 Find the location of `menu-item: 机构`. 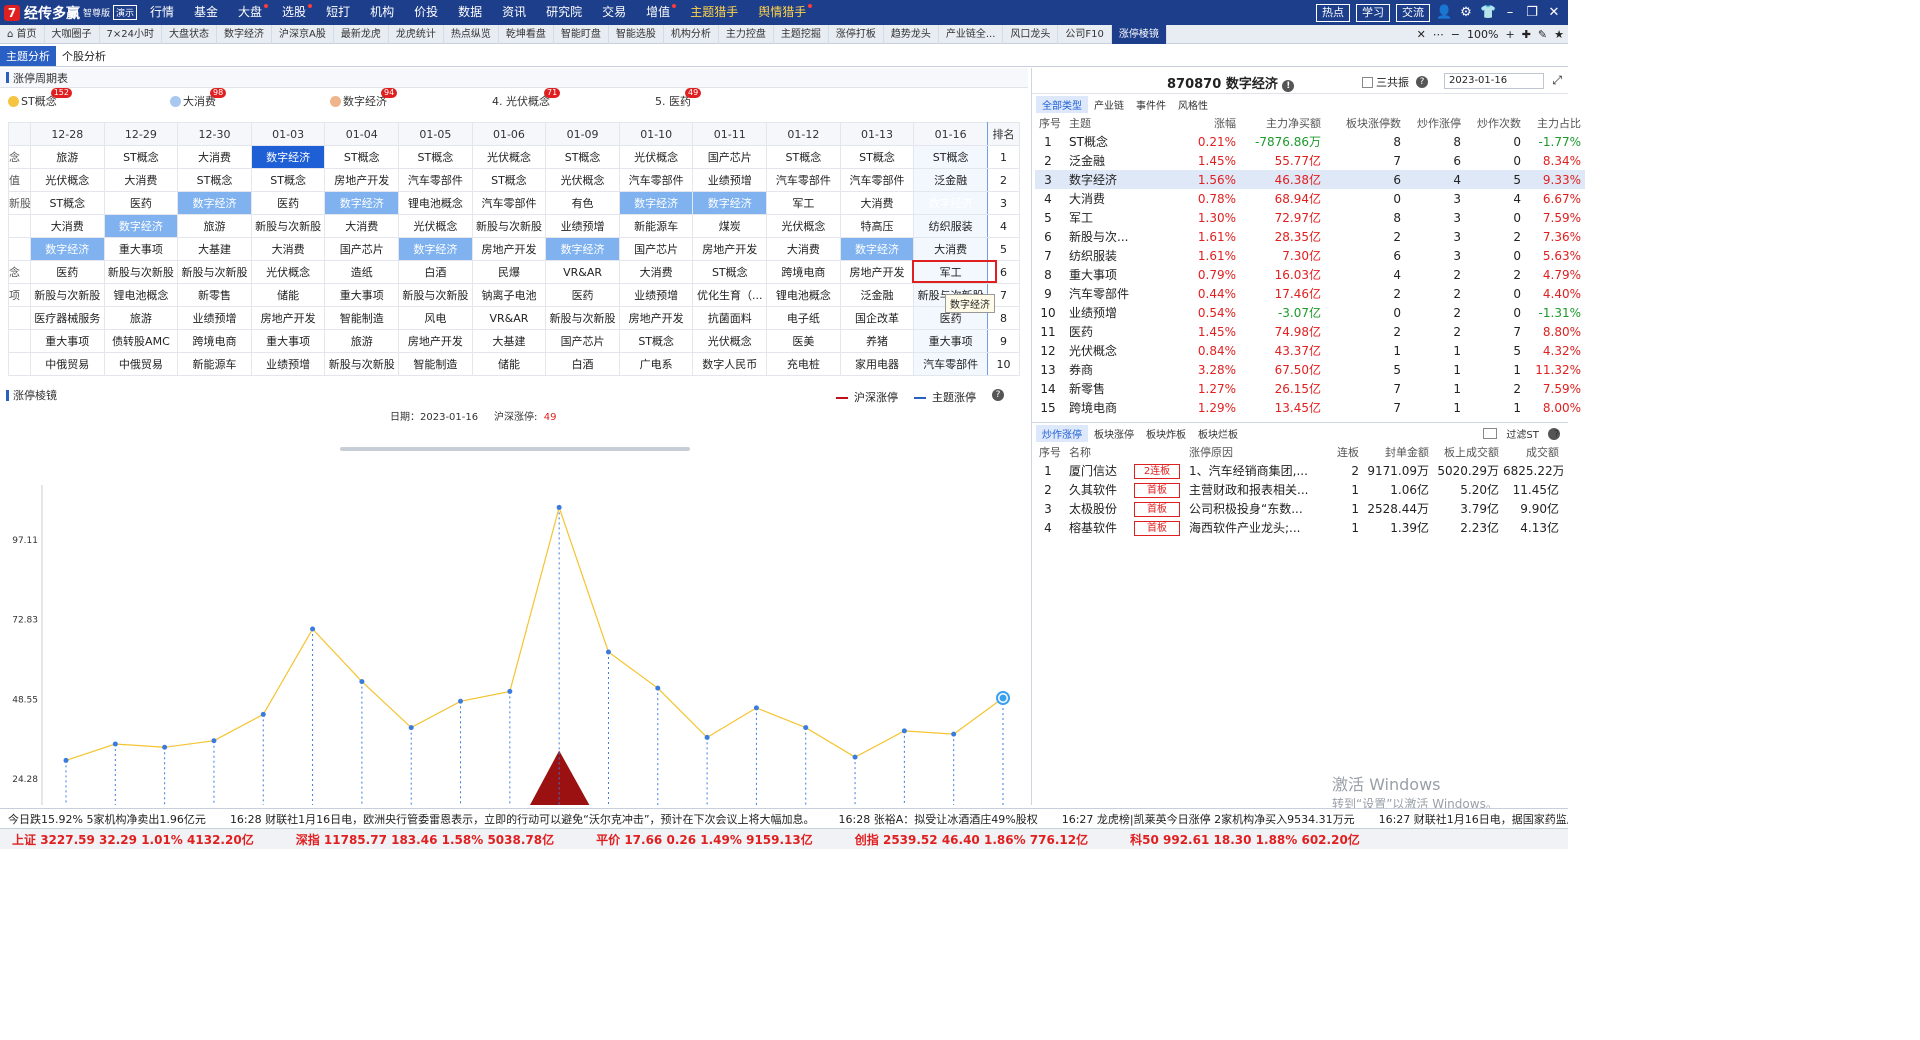

menu-item: 机构 is located at coordinates (382, 12).